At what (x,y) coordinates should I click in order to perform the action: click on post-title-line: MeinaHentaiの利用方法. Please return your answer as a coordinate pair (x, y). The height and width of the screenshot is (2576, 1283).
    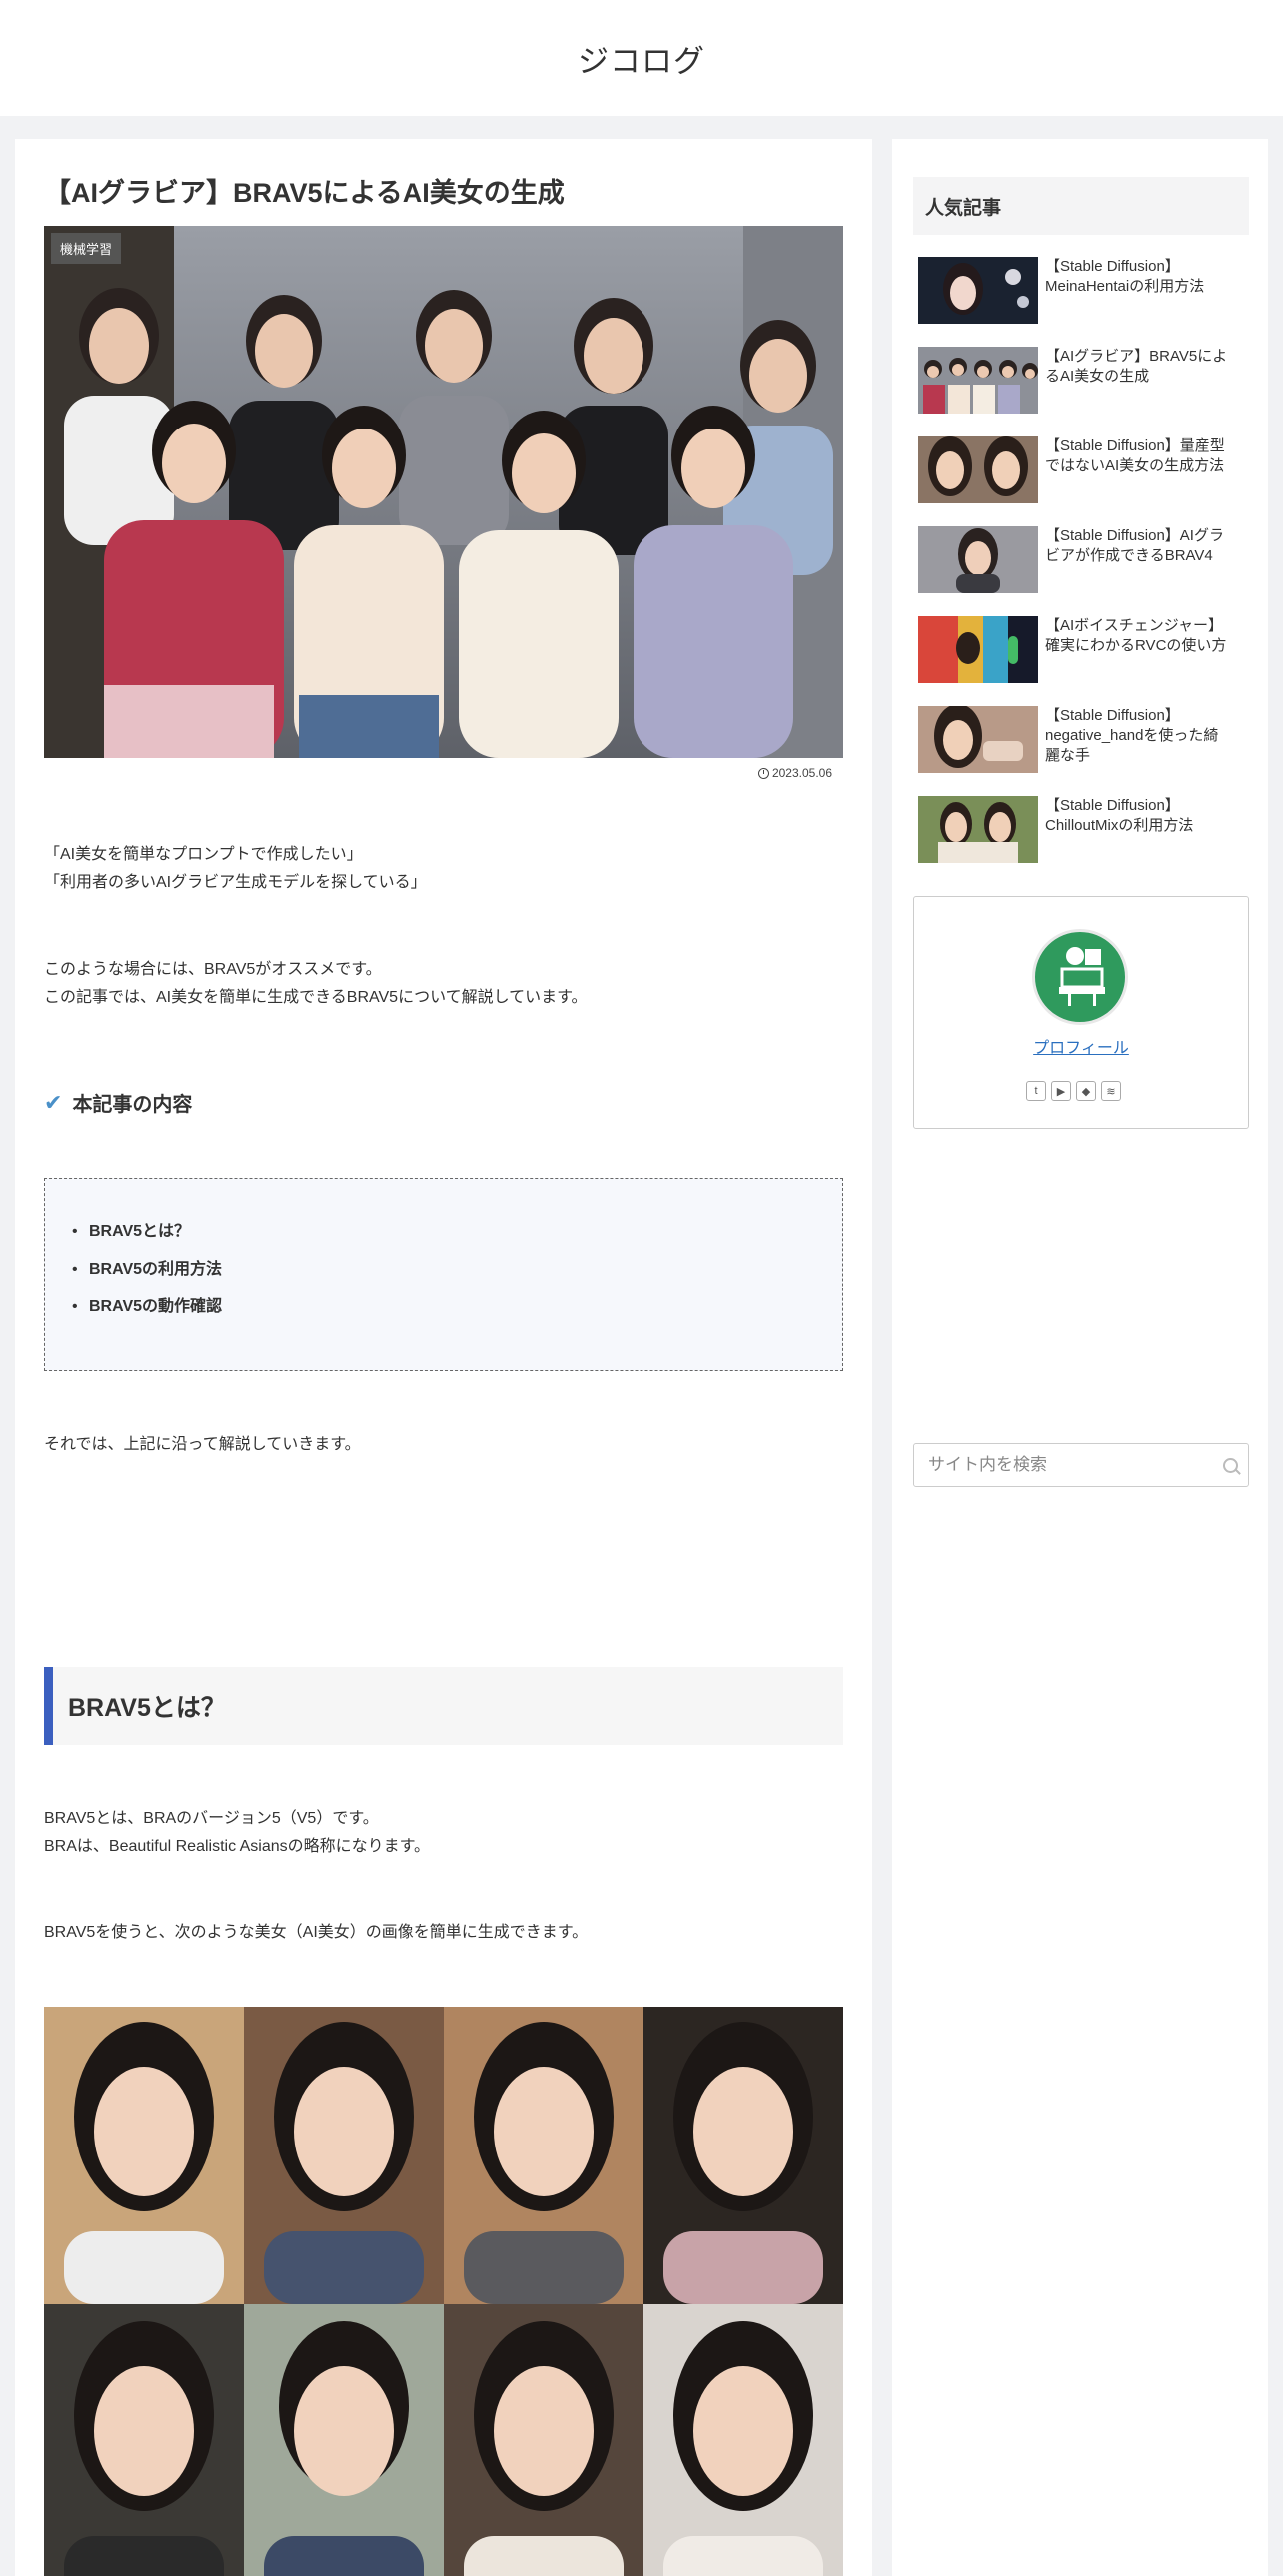
    Looking at the image, I should click on (1124, 287).